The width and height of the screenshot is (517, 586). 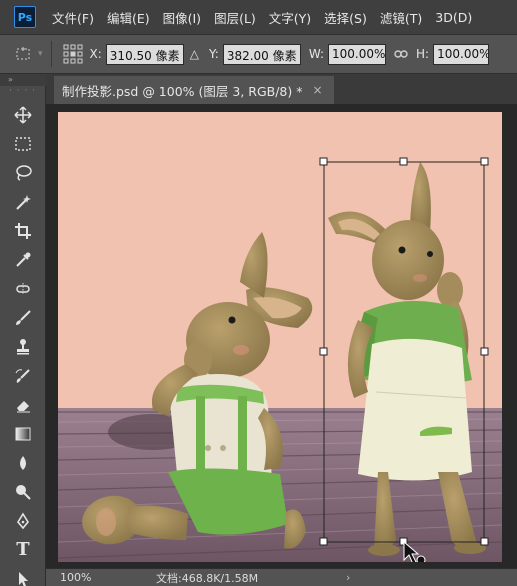 What do you see at coordinates (281, 577) in the screenshot?
I see `status-bar: 100% 文档:468.8K/1.58M ›` at bounding box center [281, 577].